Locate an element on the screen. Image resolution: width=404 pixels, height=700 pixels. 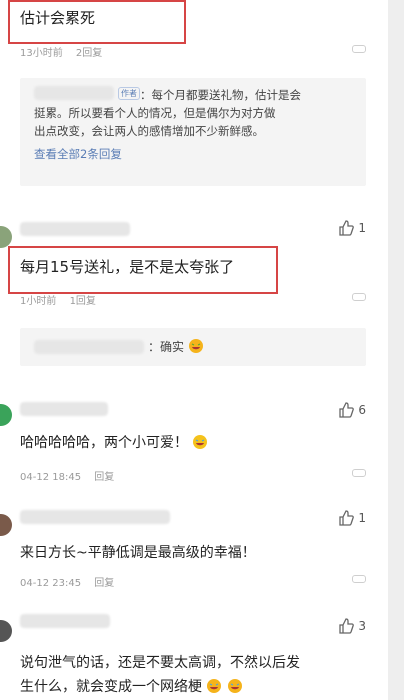
reply-action-3: 回复 is located at coordinates (104, 477).